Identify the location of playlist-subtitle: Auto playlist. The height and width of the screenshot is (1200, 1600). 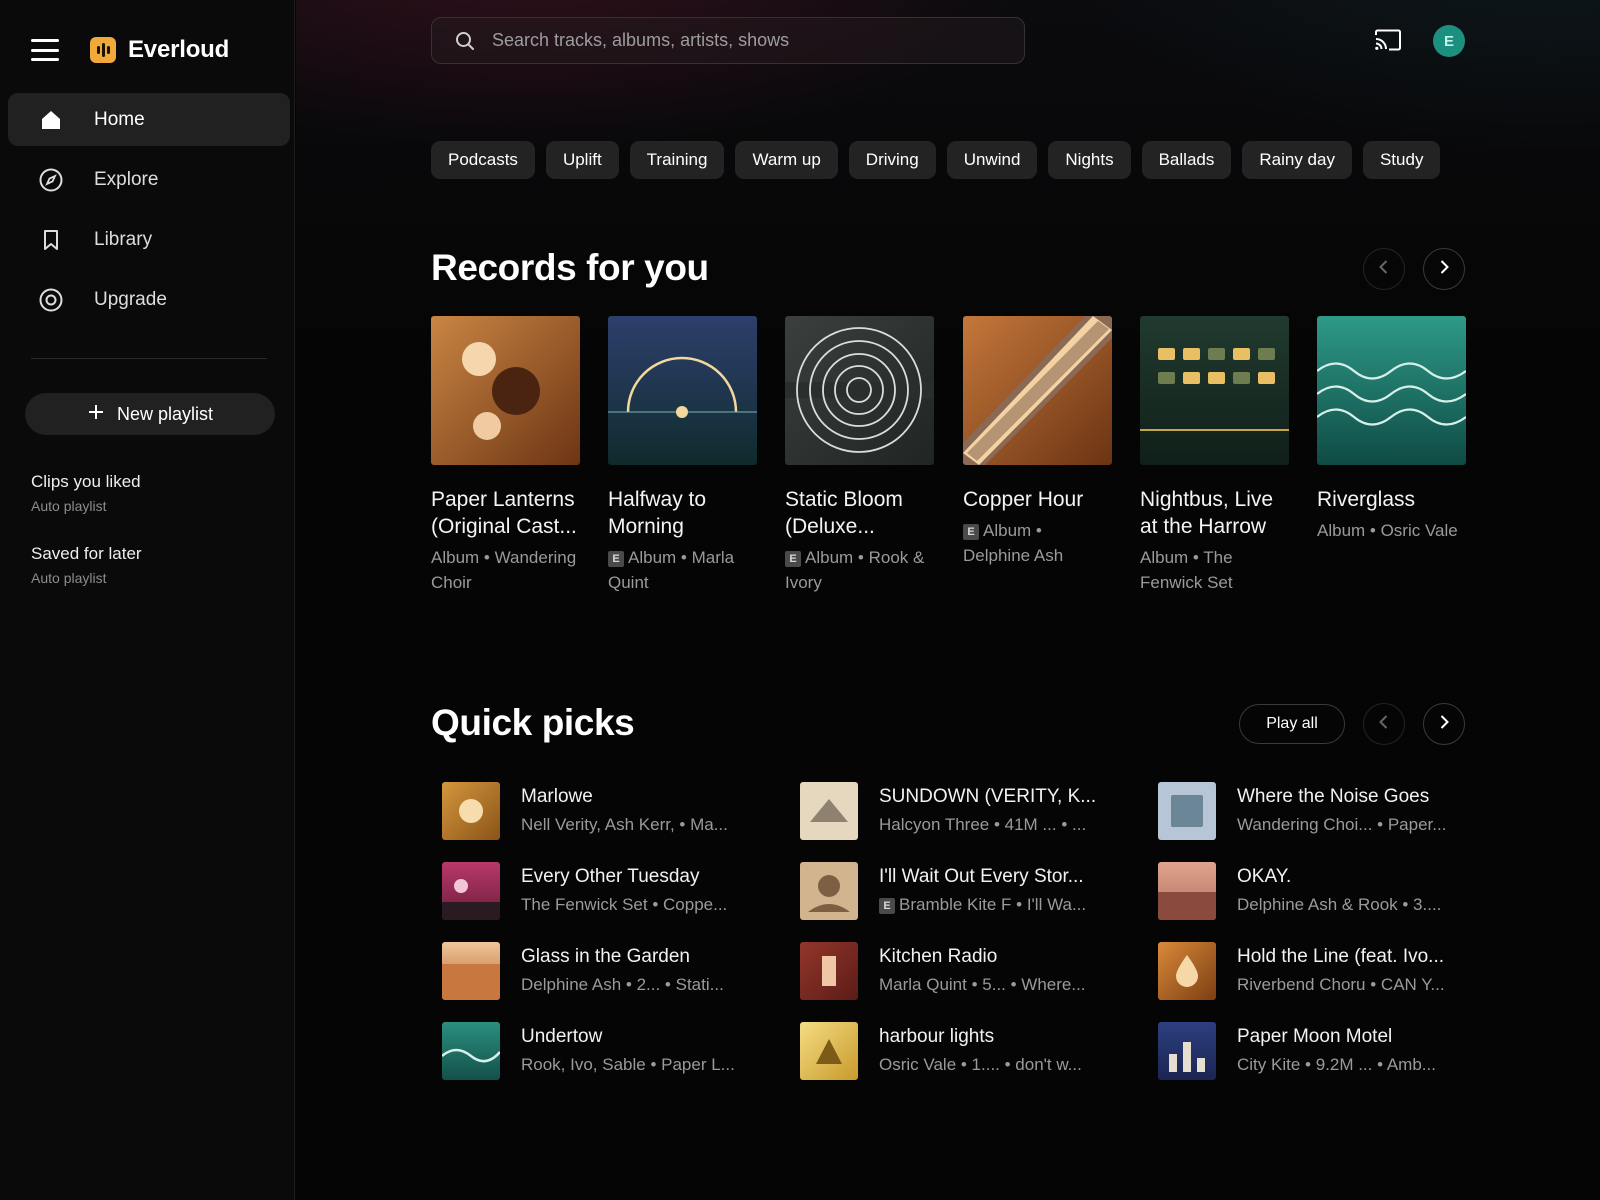
(69, 578).